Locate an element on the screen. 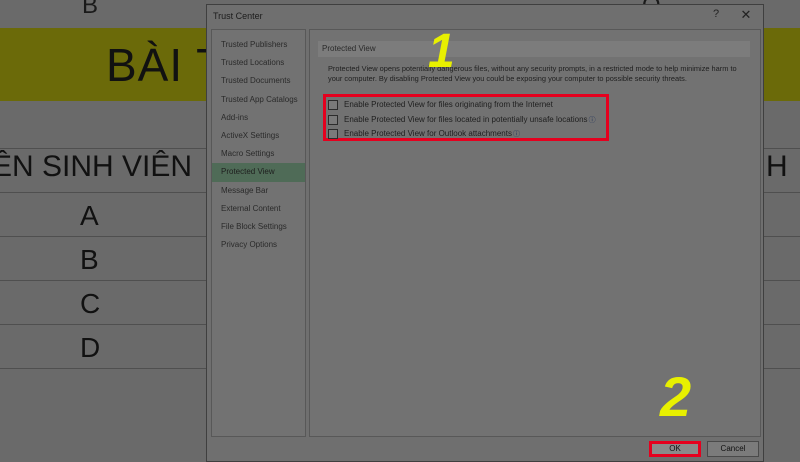 The image size is (800, 462). help-button: ? is located at coordinates (716, 14).